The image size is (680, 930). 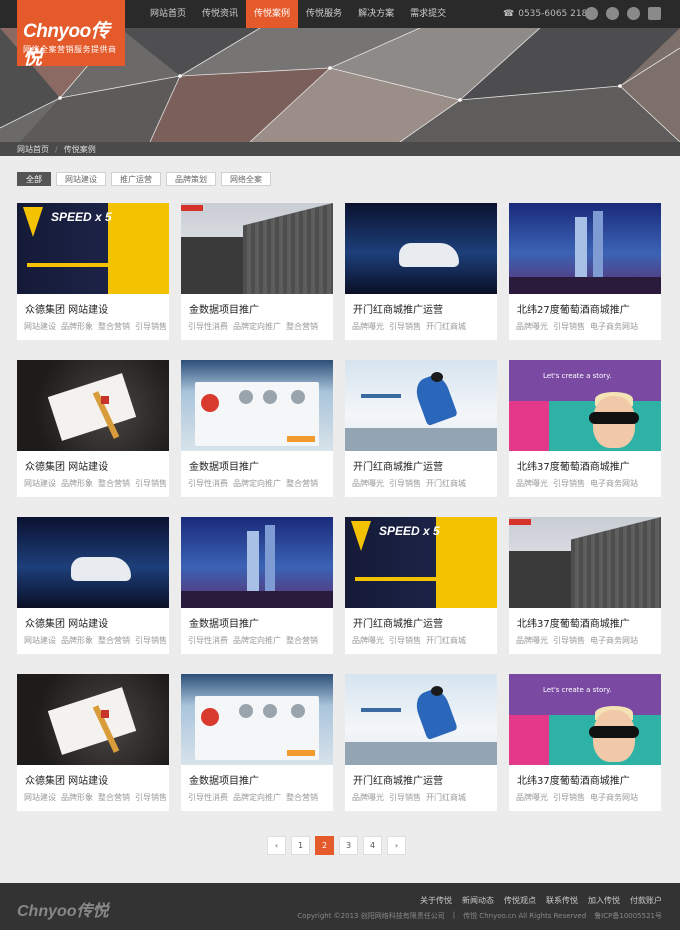 What do you see at coordinates (520, 900) in the screenshot?
I see `footer-link: 传悦观点` at bounding box center [520, 900].